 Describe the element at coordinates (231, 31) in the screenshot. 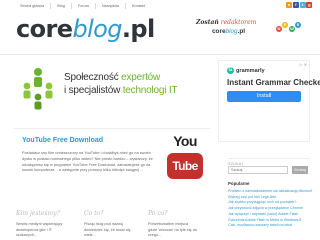

I see `promo-brand-blog: blog` at that location.